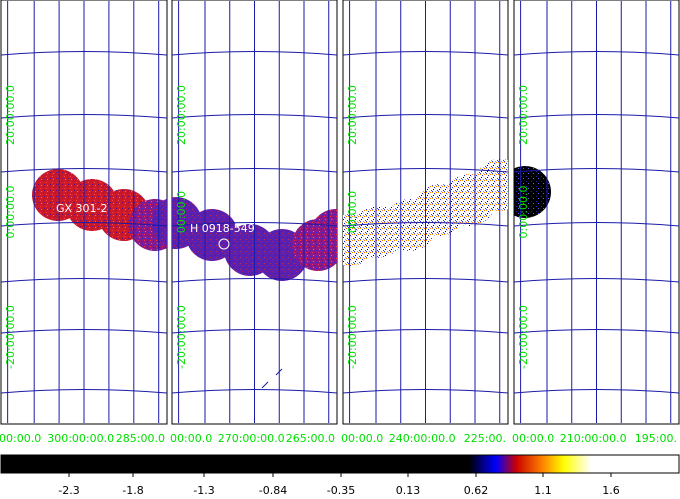  What do you see at coordinates (543, 490) in the screenshot?
I see `colorbar-tick-label: 1.1` at bounding box center [543, 490].